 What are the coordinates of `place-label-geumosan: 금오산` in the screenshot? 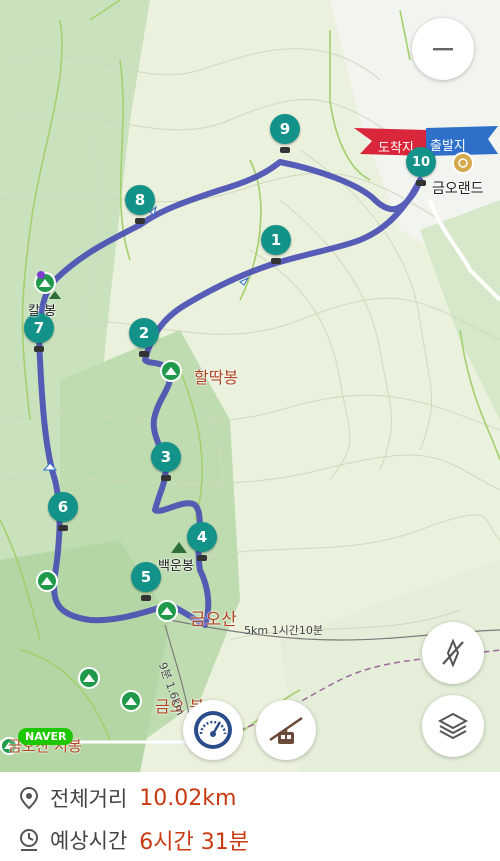 It's located at (213, 620).